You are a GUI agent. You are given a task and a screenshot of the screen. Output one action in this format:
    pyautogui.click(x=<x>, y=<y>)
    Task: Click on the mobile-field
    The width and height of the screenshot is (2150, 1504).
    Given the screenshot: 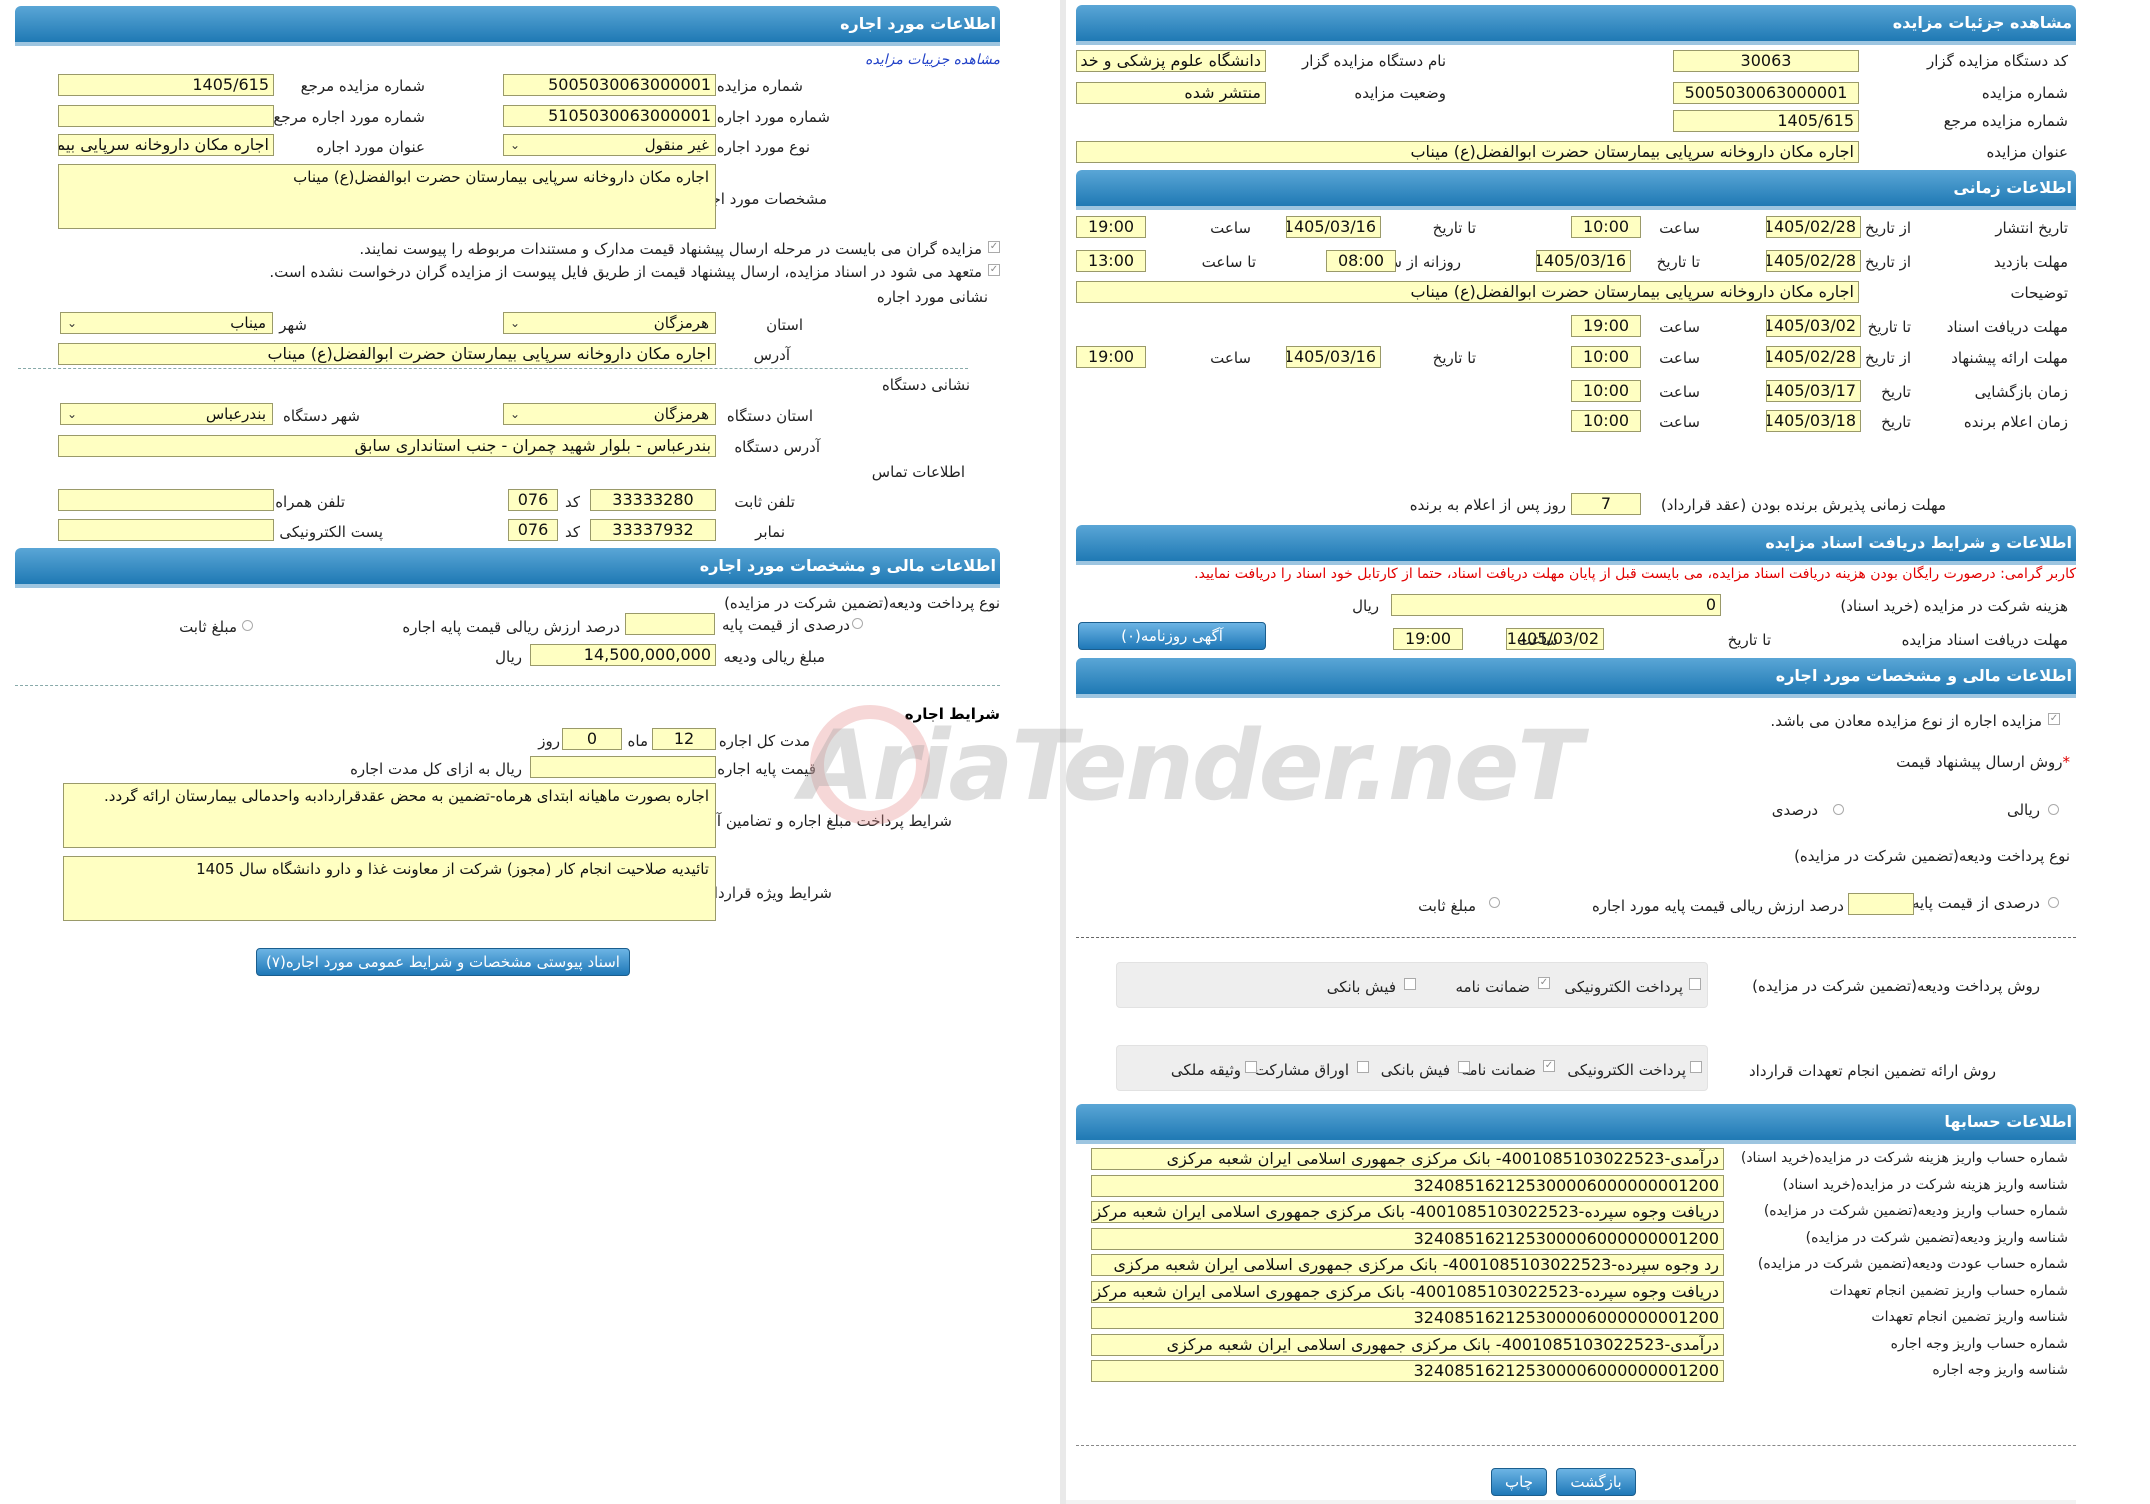 What is the action you would take?
    pyautogui.click(x=166, y=500)
    